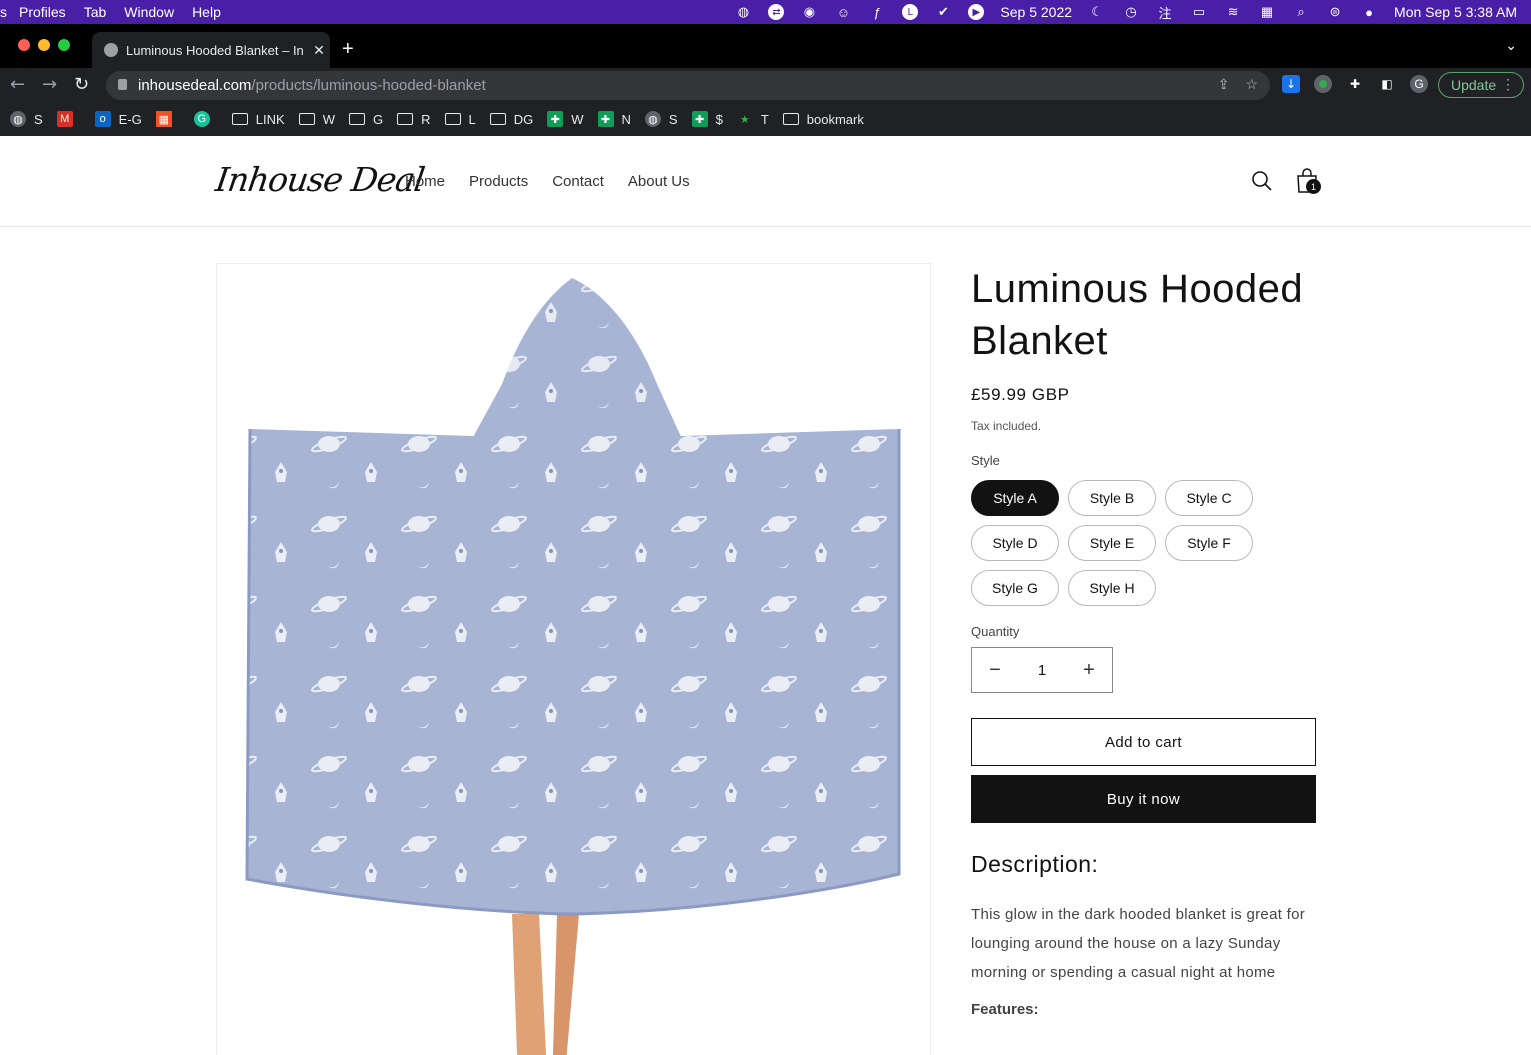 The height and width of the screenshot is (1055, 1531). What do you see at coordinates (1335, 12) in the screenshot?
I see `control-center-icon: ⊜` at bounding box center [1335, 12].